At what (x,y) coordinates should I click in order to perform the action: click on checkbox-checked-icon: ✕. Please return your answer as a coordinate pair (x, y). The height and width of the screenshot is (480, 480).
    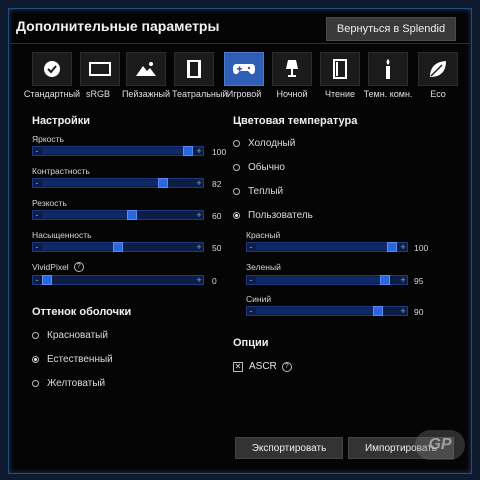
    Looking at the image, I should click on (238, 366).